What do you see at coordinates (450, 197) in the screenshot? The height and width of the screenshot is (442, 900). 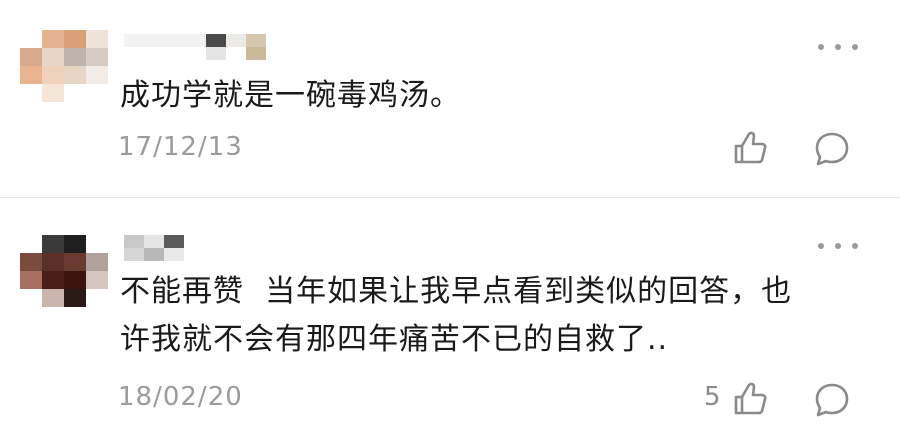 I see `divider` at bounding box center [450, 197].